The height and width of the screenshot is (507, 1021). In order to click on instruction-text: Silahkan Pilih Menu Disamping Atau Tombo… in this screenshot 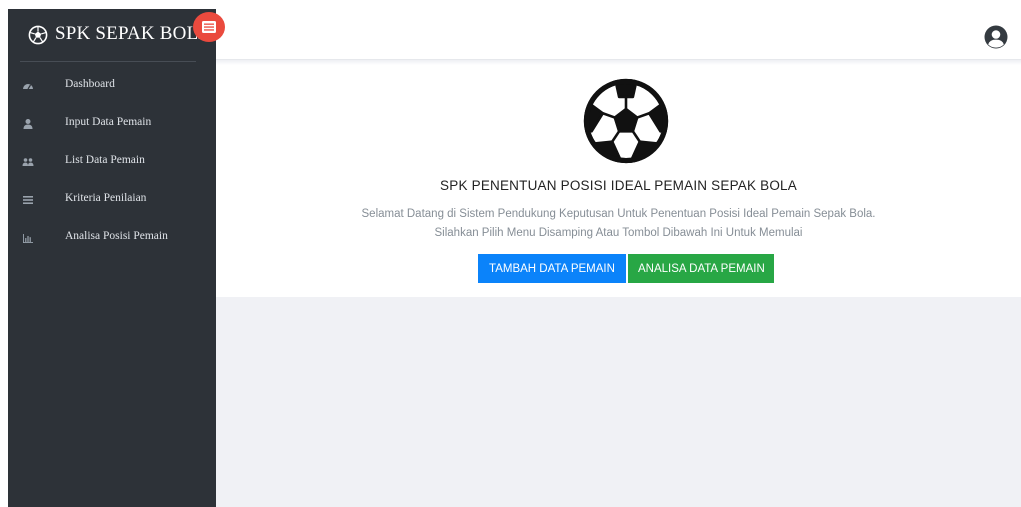, I will do `click(618, 233)`.